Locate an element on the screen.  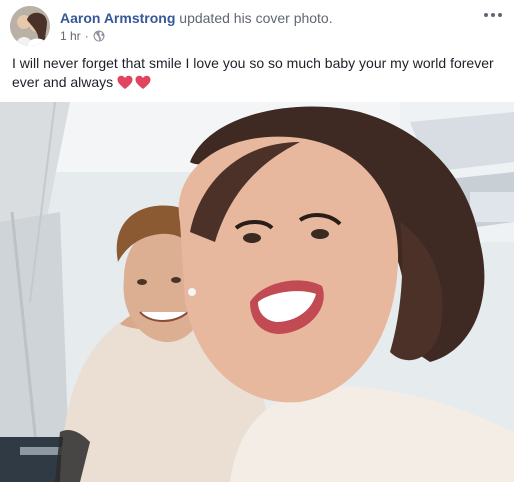
post-timestamp: 1 hr is located at coordinates (70, 36).